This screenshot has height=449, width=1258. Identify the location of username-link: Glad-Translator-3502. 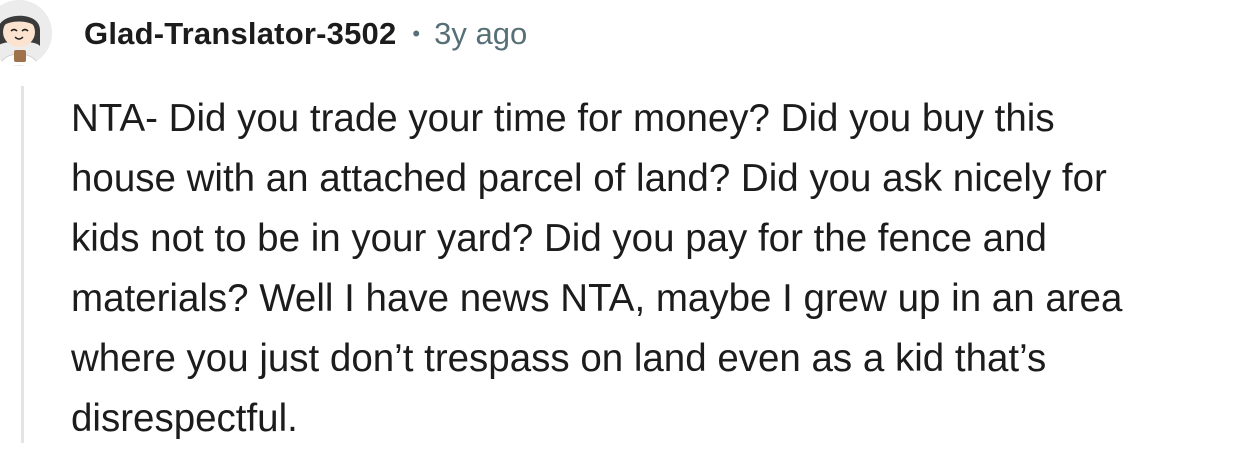
(240, 34).